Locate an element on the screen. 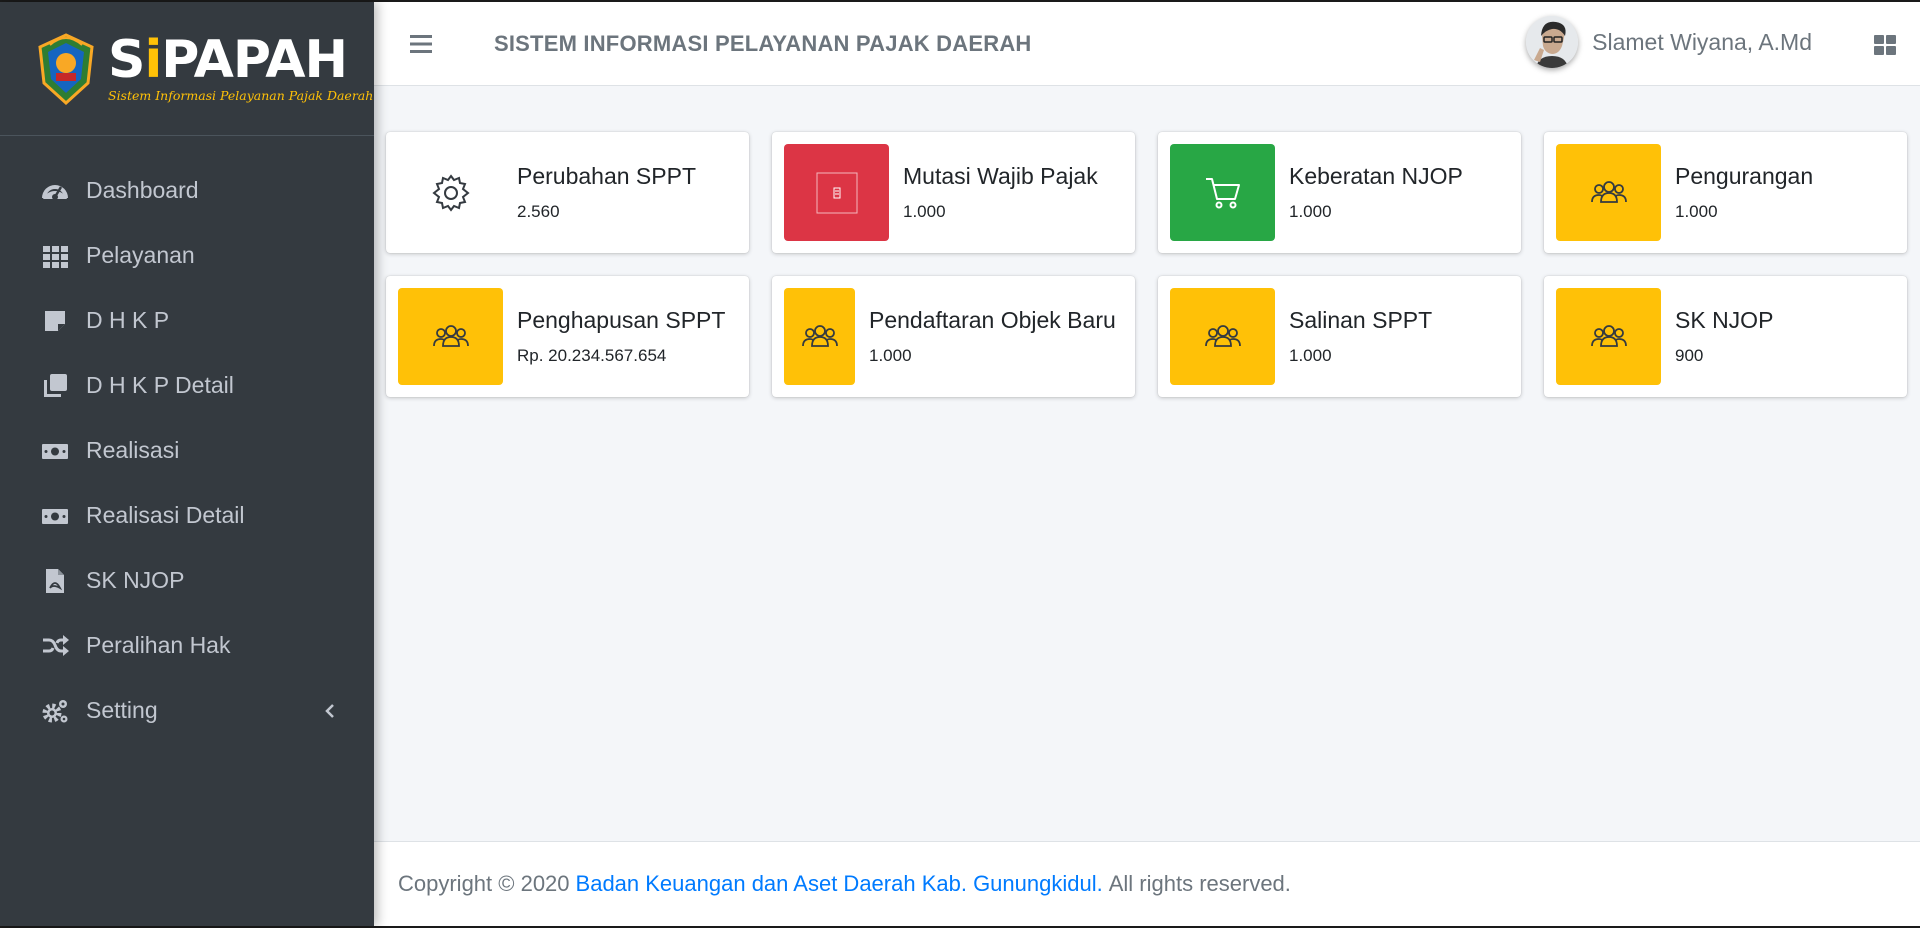 Image resolution: width=1920 pixels, height=928 pixels. user-menu: Slamet Wiyana, A.Md is located at coordinates (1669, 42).